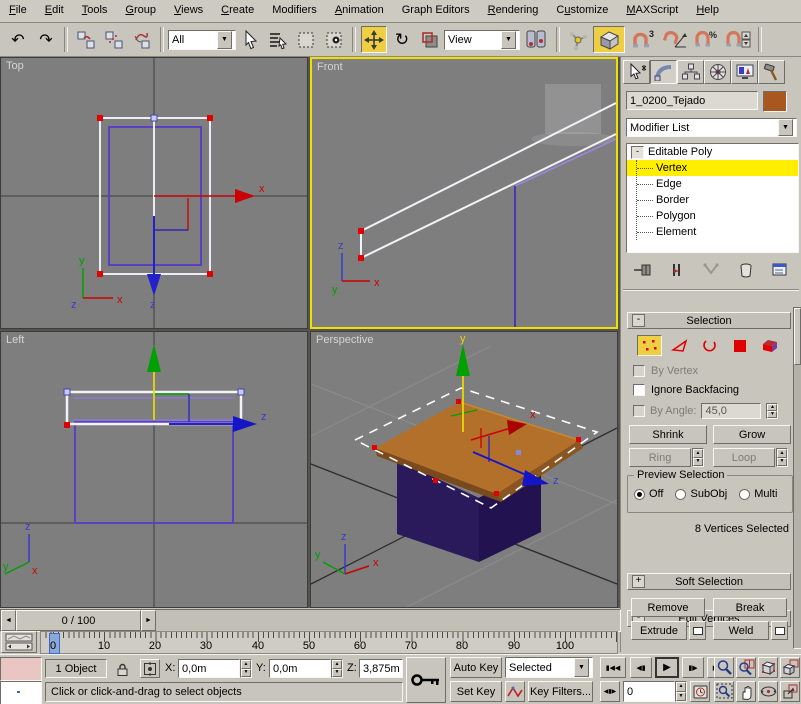 The width and height of the screenshot is (801, 704). Describe the element at coordinates (8, 620) in the screenshot. I see `time-slider-prev-button: ◄` at that location.